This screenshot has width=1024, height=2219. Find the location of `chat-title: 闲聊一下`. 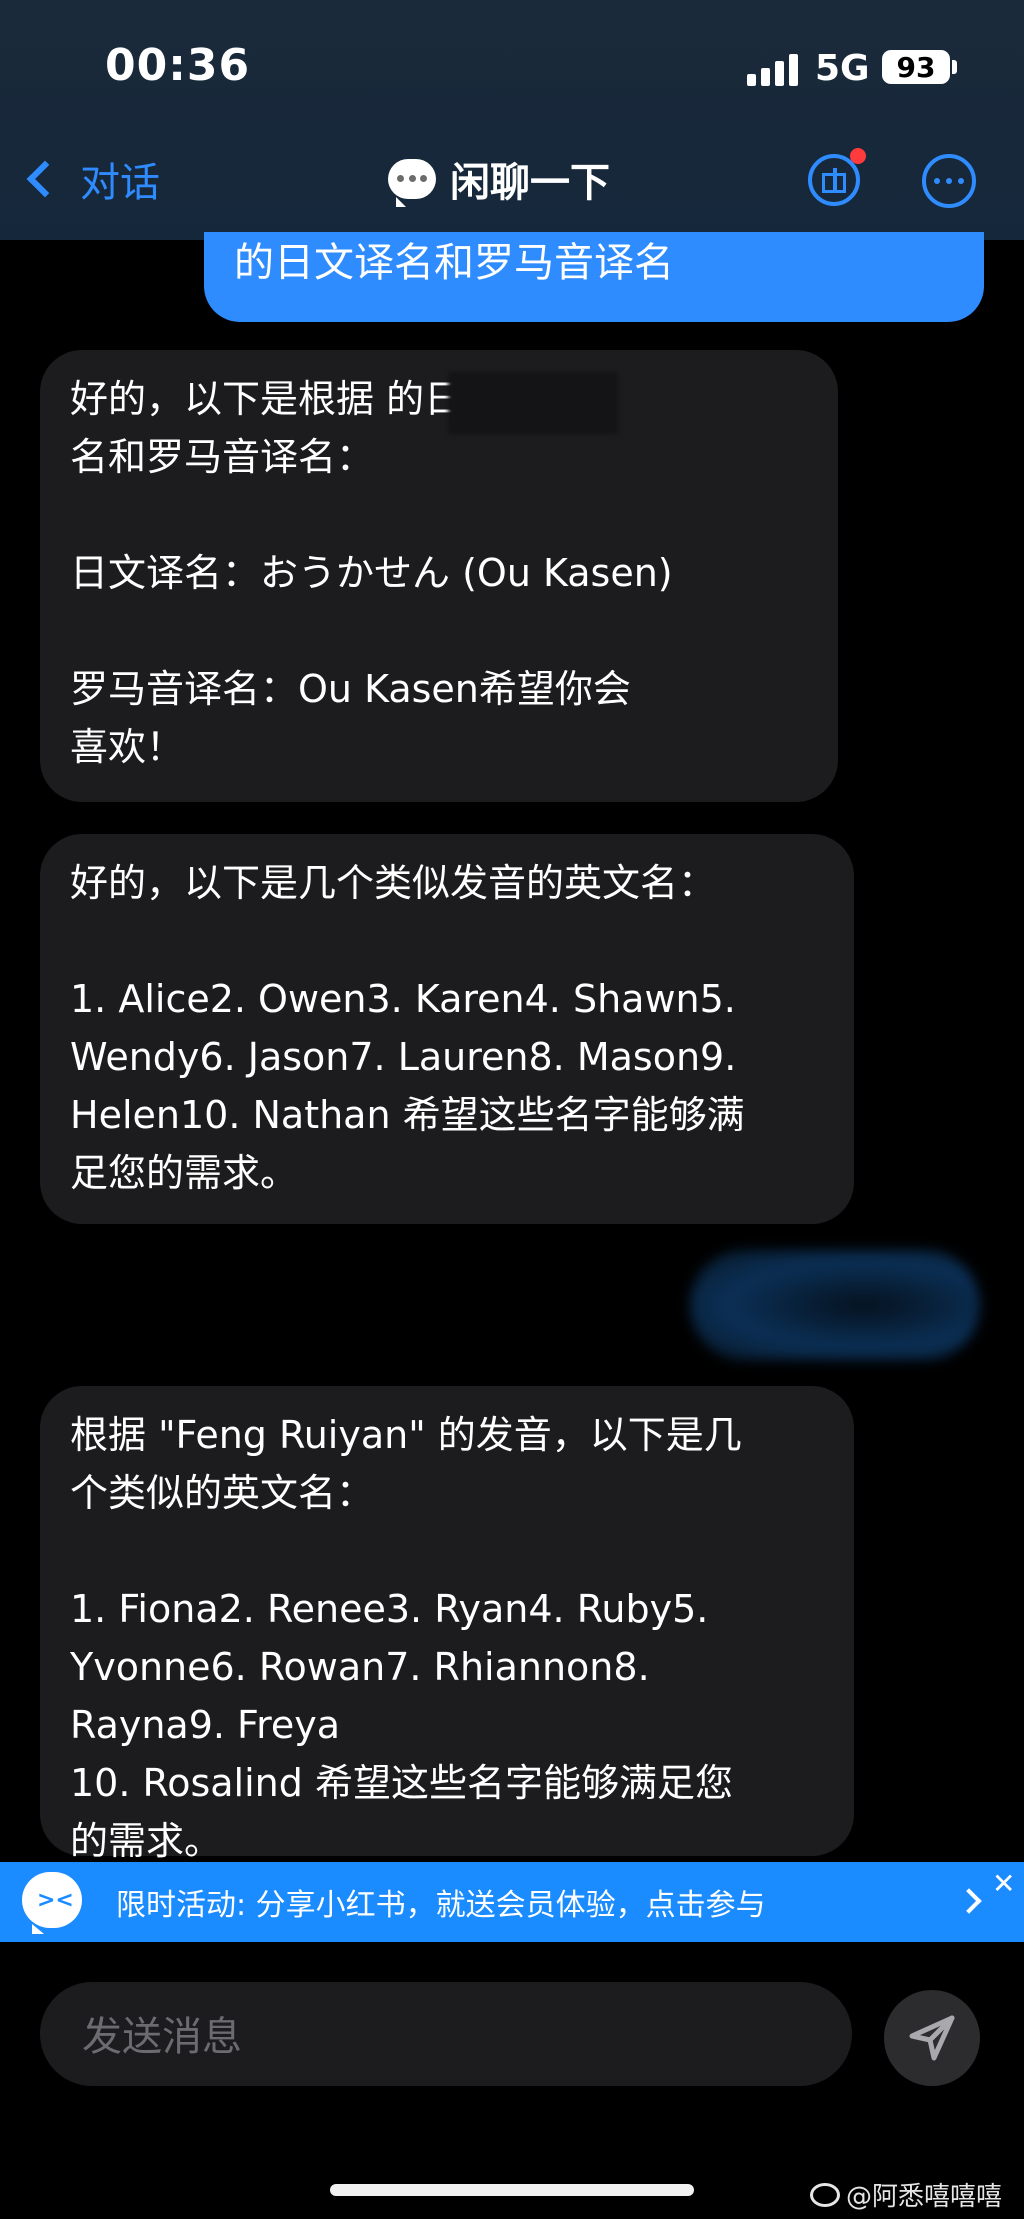

chat-title: 闲聊一下 is located at coordinates (499, 179).